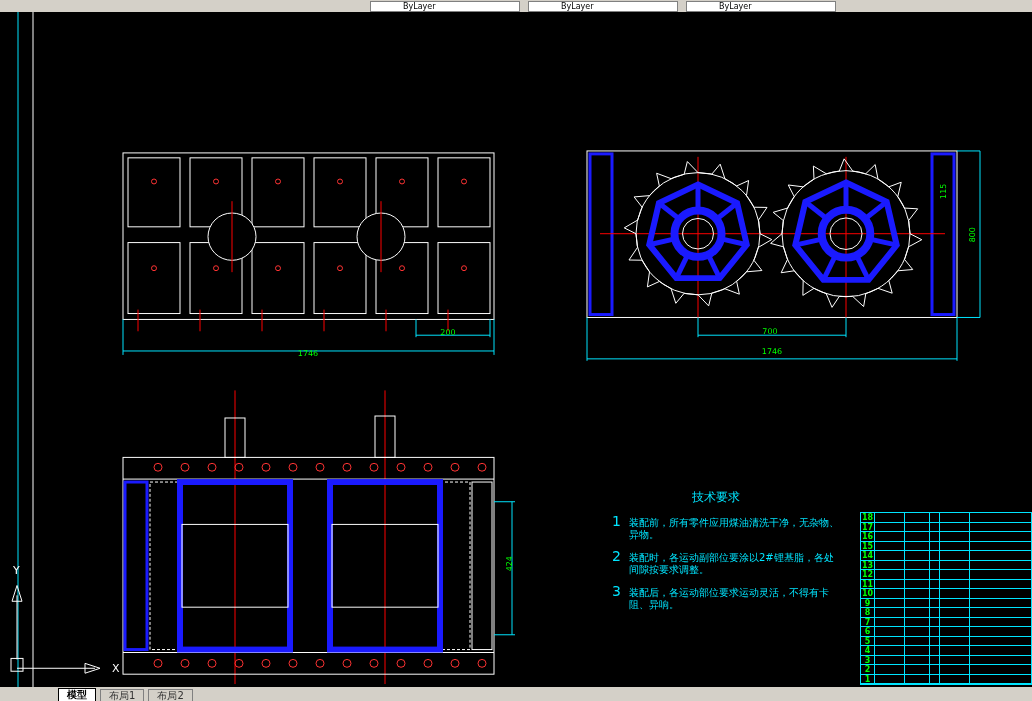  What do you see at coordinates (868, 650) in the screenshot?
I see `row-number: 4` at bounding box center [868, 650].